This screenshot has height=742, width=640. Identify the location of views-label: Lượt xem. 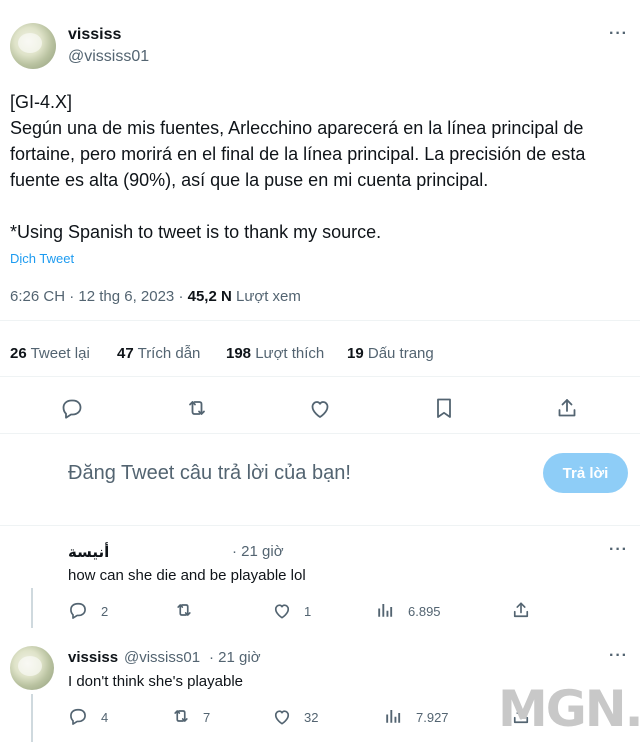
(266, 296).